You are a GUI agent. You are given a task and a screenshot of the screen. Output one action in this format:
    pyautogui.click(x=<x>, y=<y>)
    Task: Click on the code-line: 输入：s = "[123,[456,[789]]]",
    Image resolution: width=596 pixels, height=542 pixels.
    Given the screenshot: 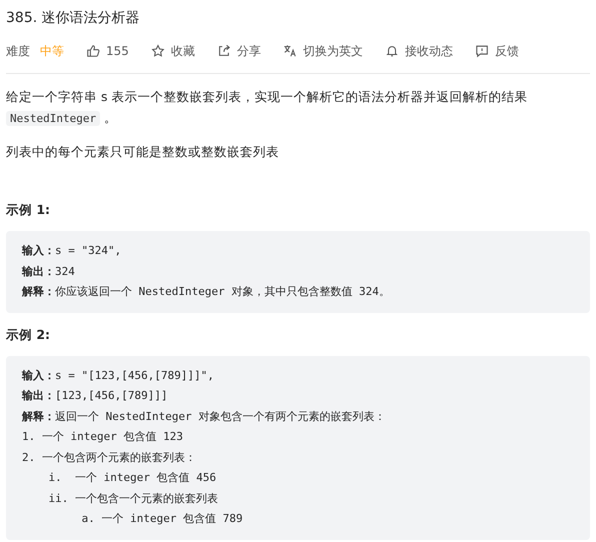 What is the action you would take?
    pyautogui.click(x=118, y=376)
    